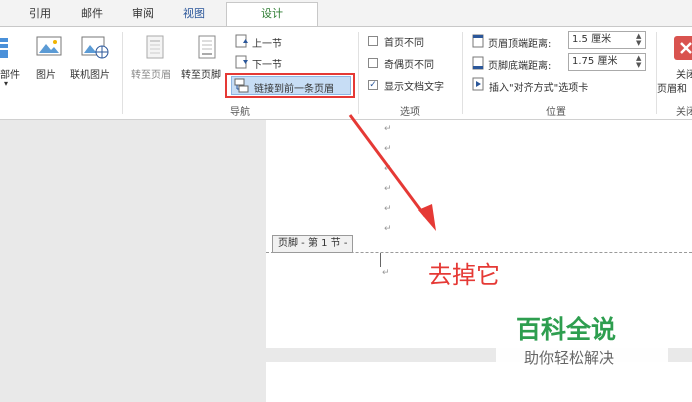 The width and height of the screenshot is (692, 402). I want to click on annotation-arrow, so click(392, 172).